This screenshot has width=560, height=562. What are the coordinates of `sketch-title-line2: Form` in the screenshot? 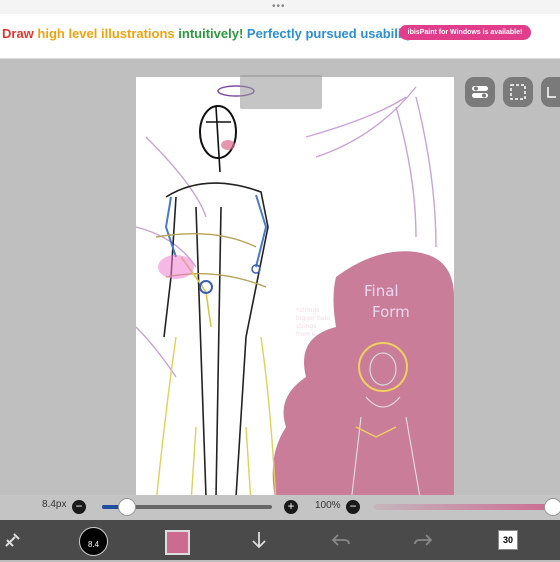 It's located at (391, 312).